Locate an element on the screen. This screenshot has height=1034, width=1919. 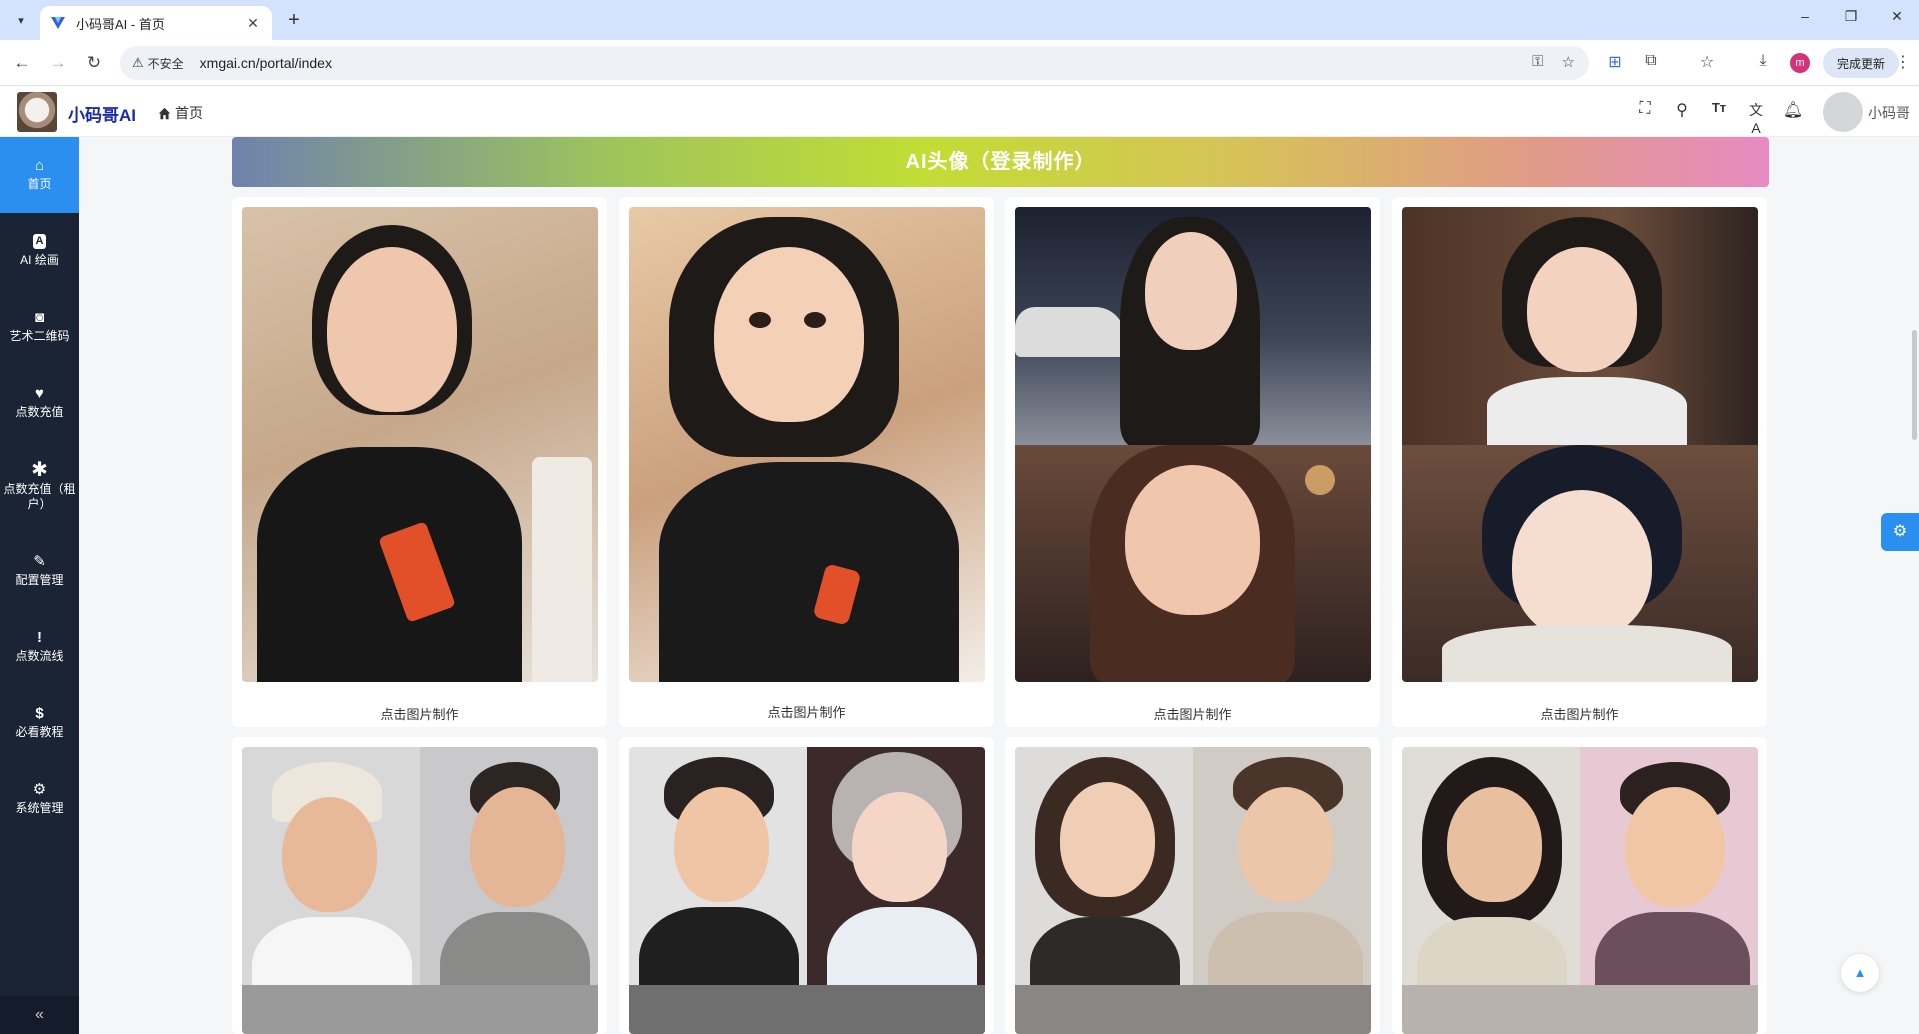
fullscreen-icon: ⛶ is located at coordinates (1645, 109).